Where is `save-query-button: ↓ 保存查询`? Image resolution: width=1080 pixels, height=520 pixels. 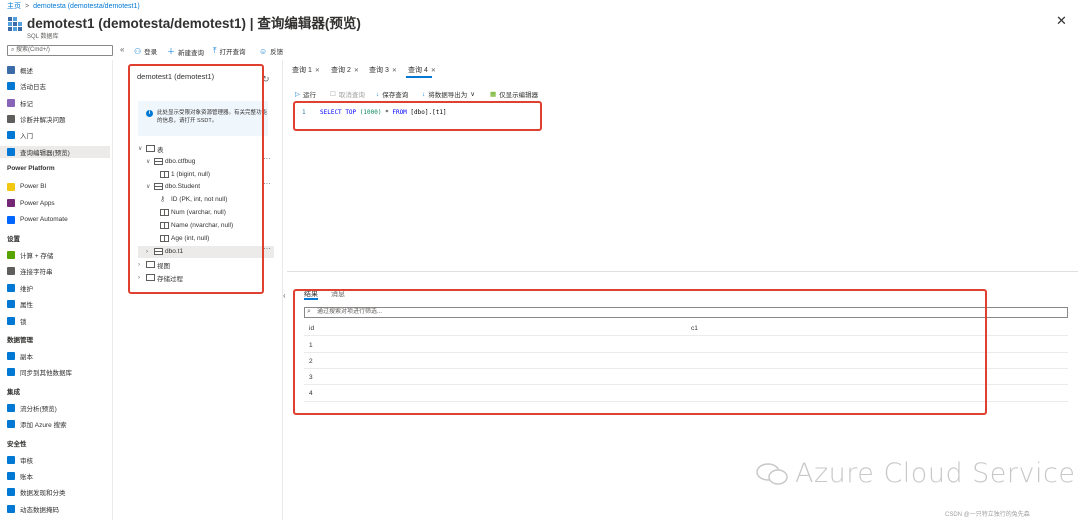 save-query-button: ↓ 保存查询 is located at coordinates (392, 94).